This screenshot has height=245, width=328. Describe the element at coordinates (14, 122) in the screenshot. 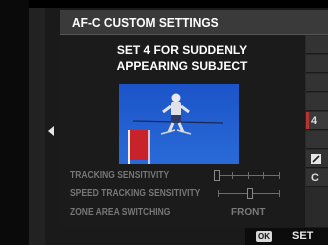

I see `camera-bezel` at that location.